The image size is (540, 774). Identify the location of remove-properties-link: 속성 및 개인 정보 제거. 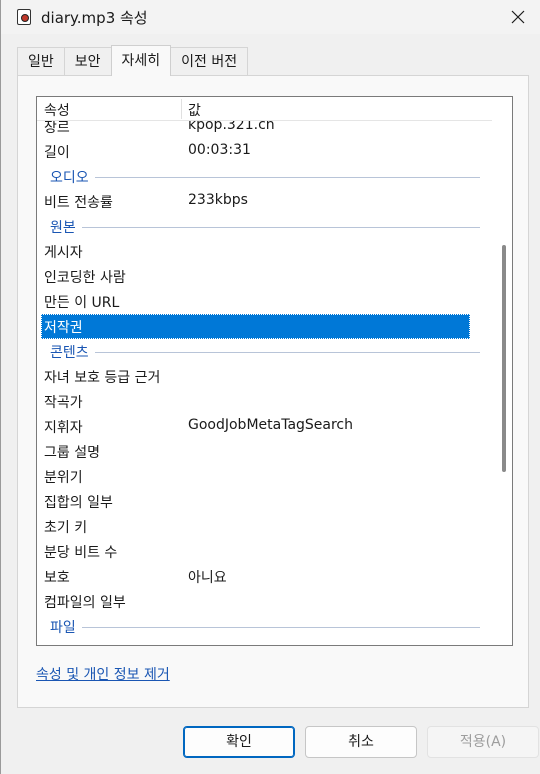
(103, 674).